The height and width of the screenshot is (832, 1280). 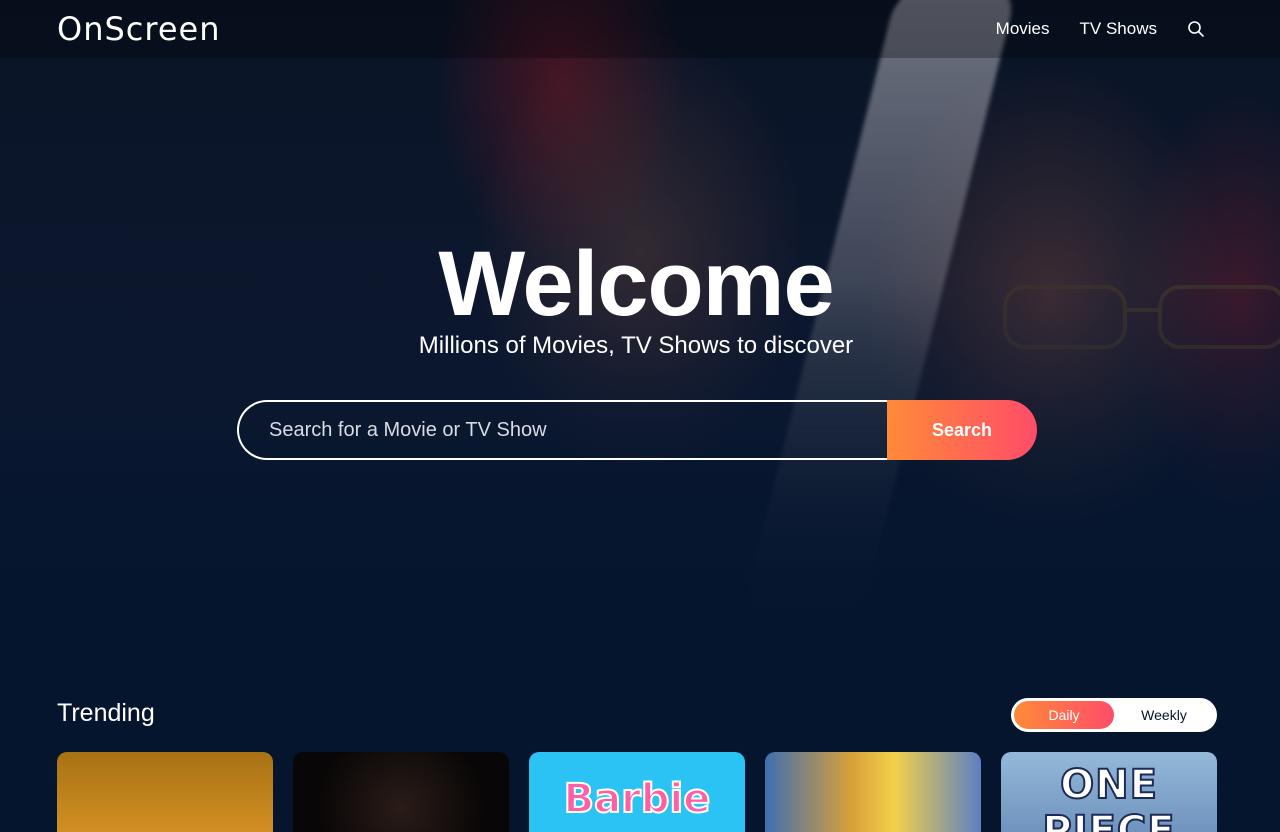 What do you see at coordinates (1118, 29) in the screenshot?
I see `nav-link-tv-shows: TV Shows` at bounding box center [1118, 29].